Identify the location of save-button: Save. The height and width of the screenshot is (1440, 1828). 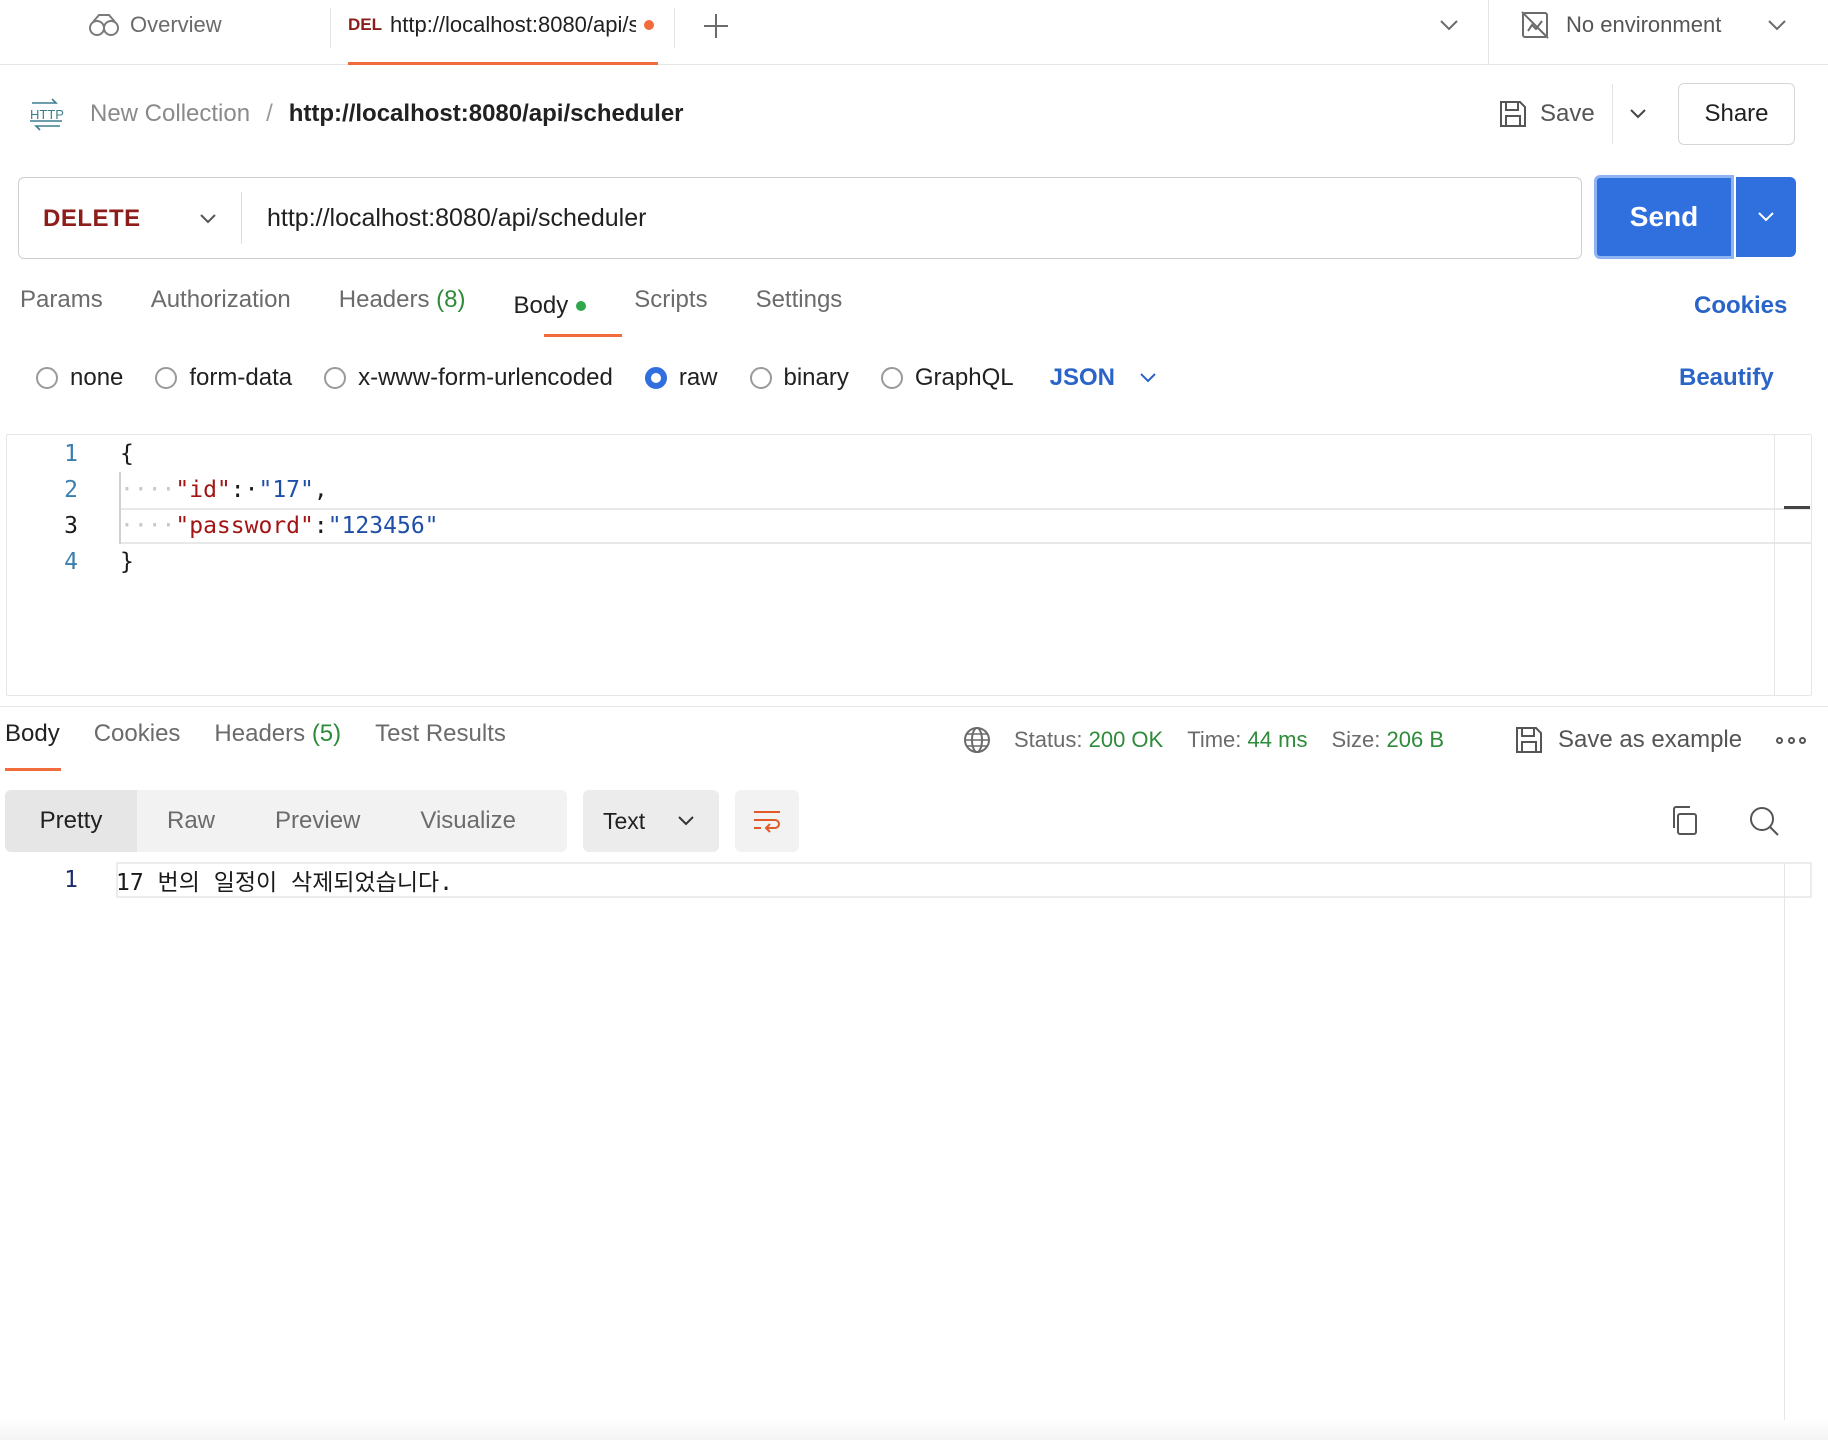
(1546, 114).